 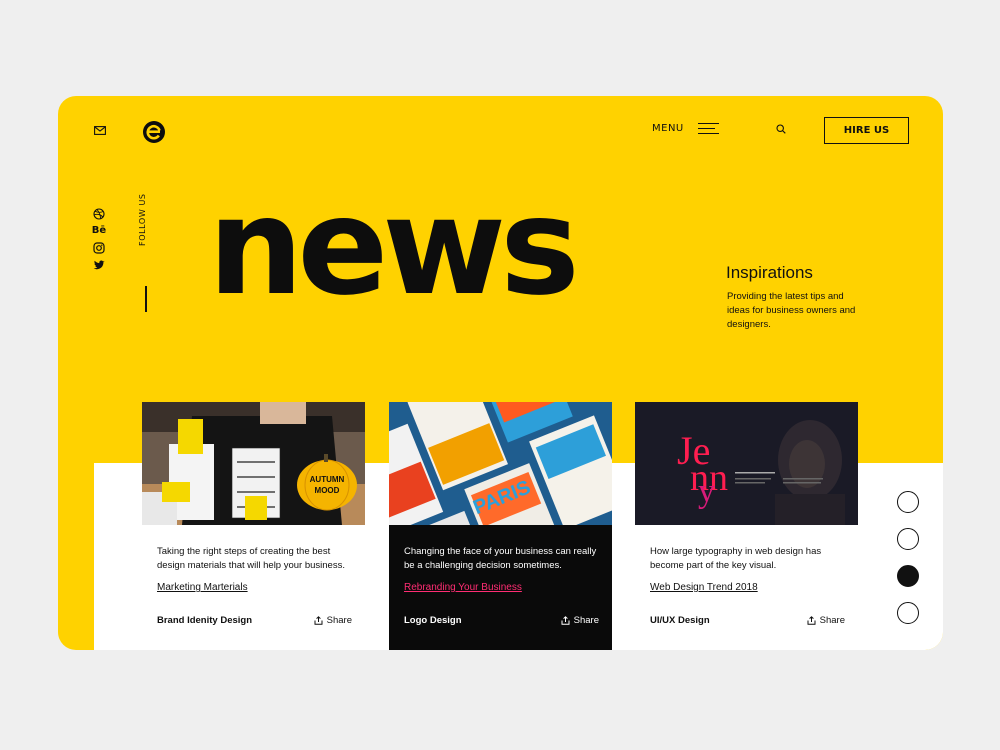 I want to click on card-category: Logo Design, so click(x=433, y=620).